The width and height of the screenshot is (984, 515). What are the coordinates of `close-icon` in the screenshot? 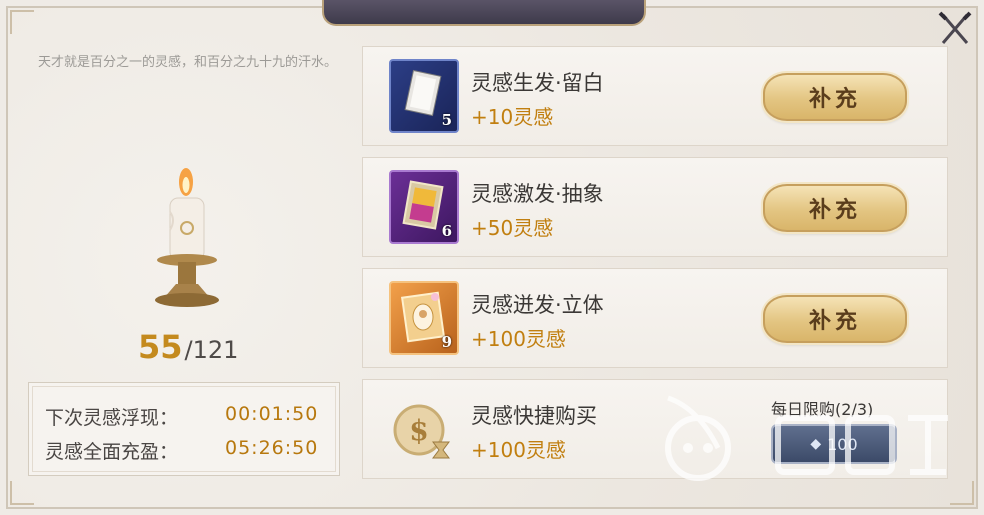 It's located at (955, 27).